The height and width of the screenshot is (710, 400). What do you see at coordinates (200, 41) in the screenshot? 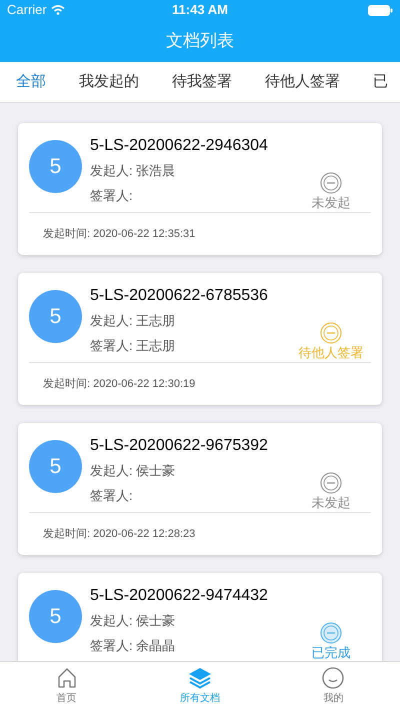
I see `page-title: 文档列表` at bounding box center [200, 41].